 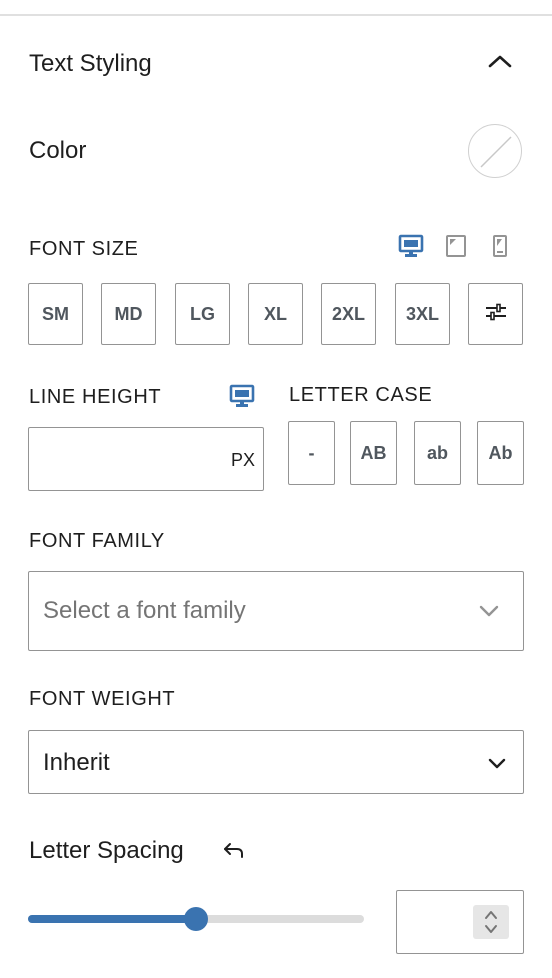 What do you see at coordinates (55, 314) in the screenshot?
I see `font-size-sm-button: SM` at bounding box center [55, 314].